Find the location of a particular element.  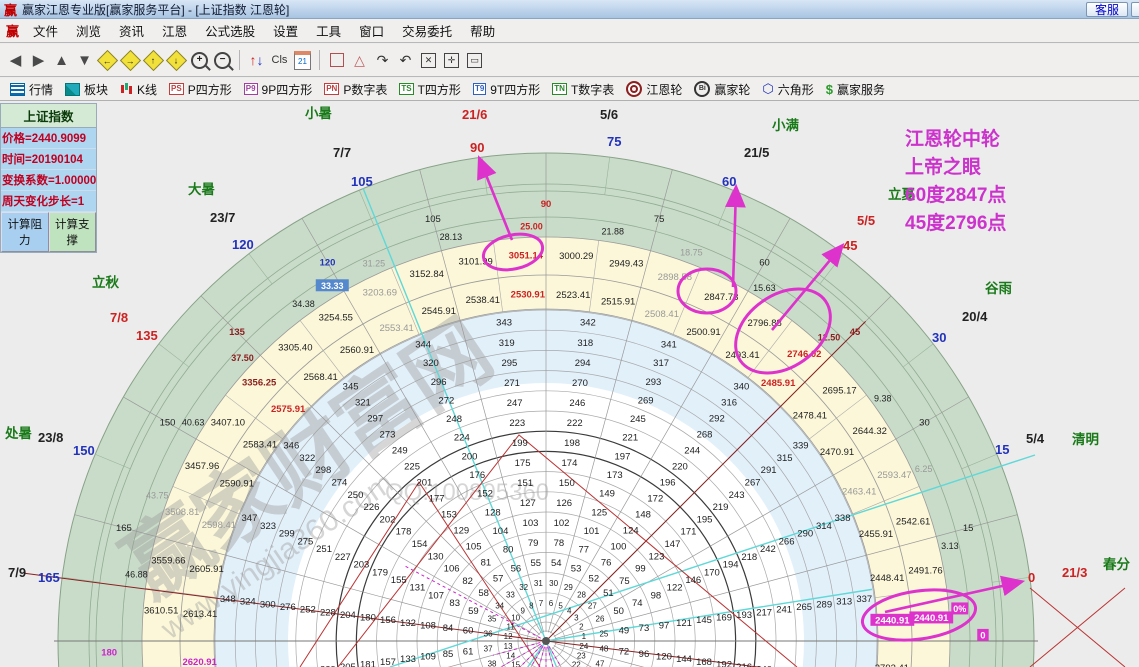

svg-text: 100 is located at coordinates (619, 547).